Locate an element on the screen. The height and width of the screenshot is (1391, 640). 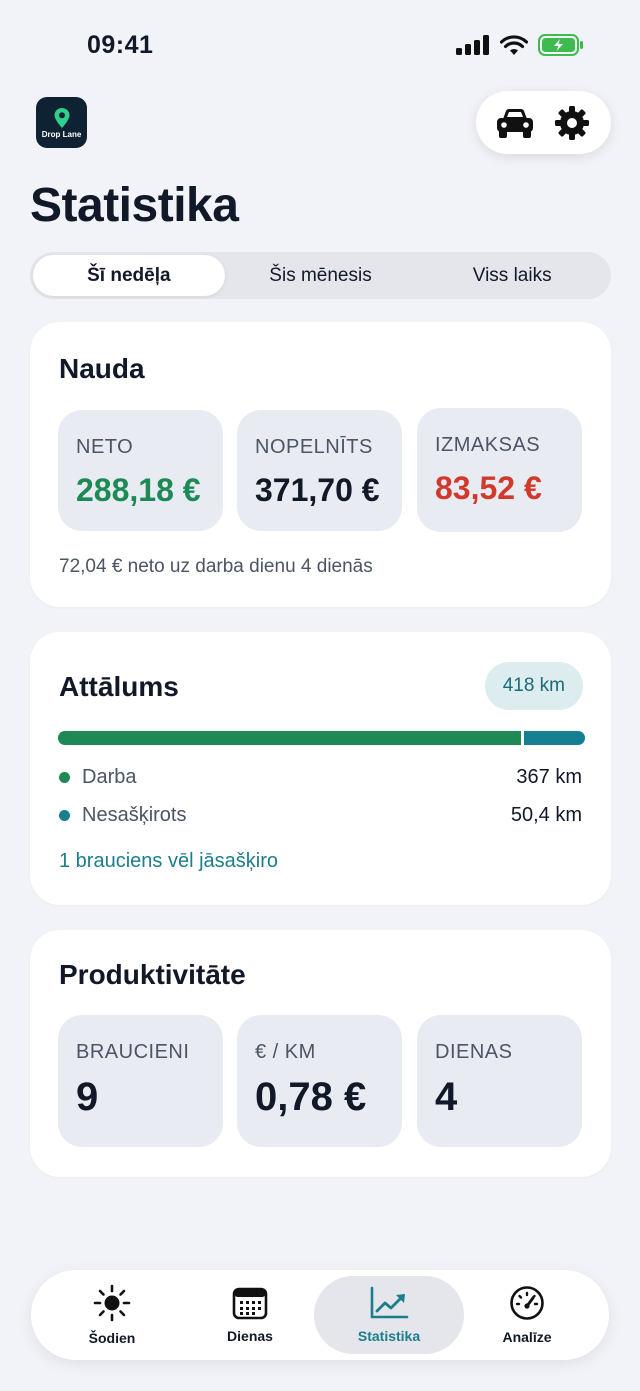
calendar-icon is located at coordinates (250, 1303).